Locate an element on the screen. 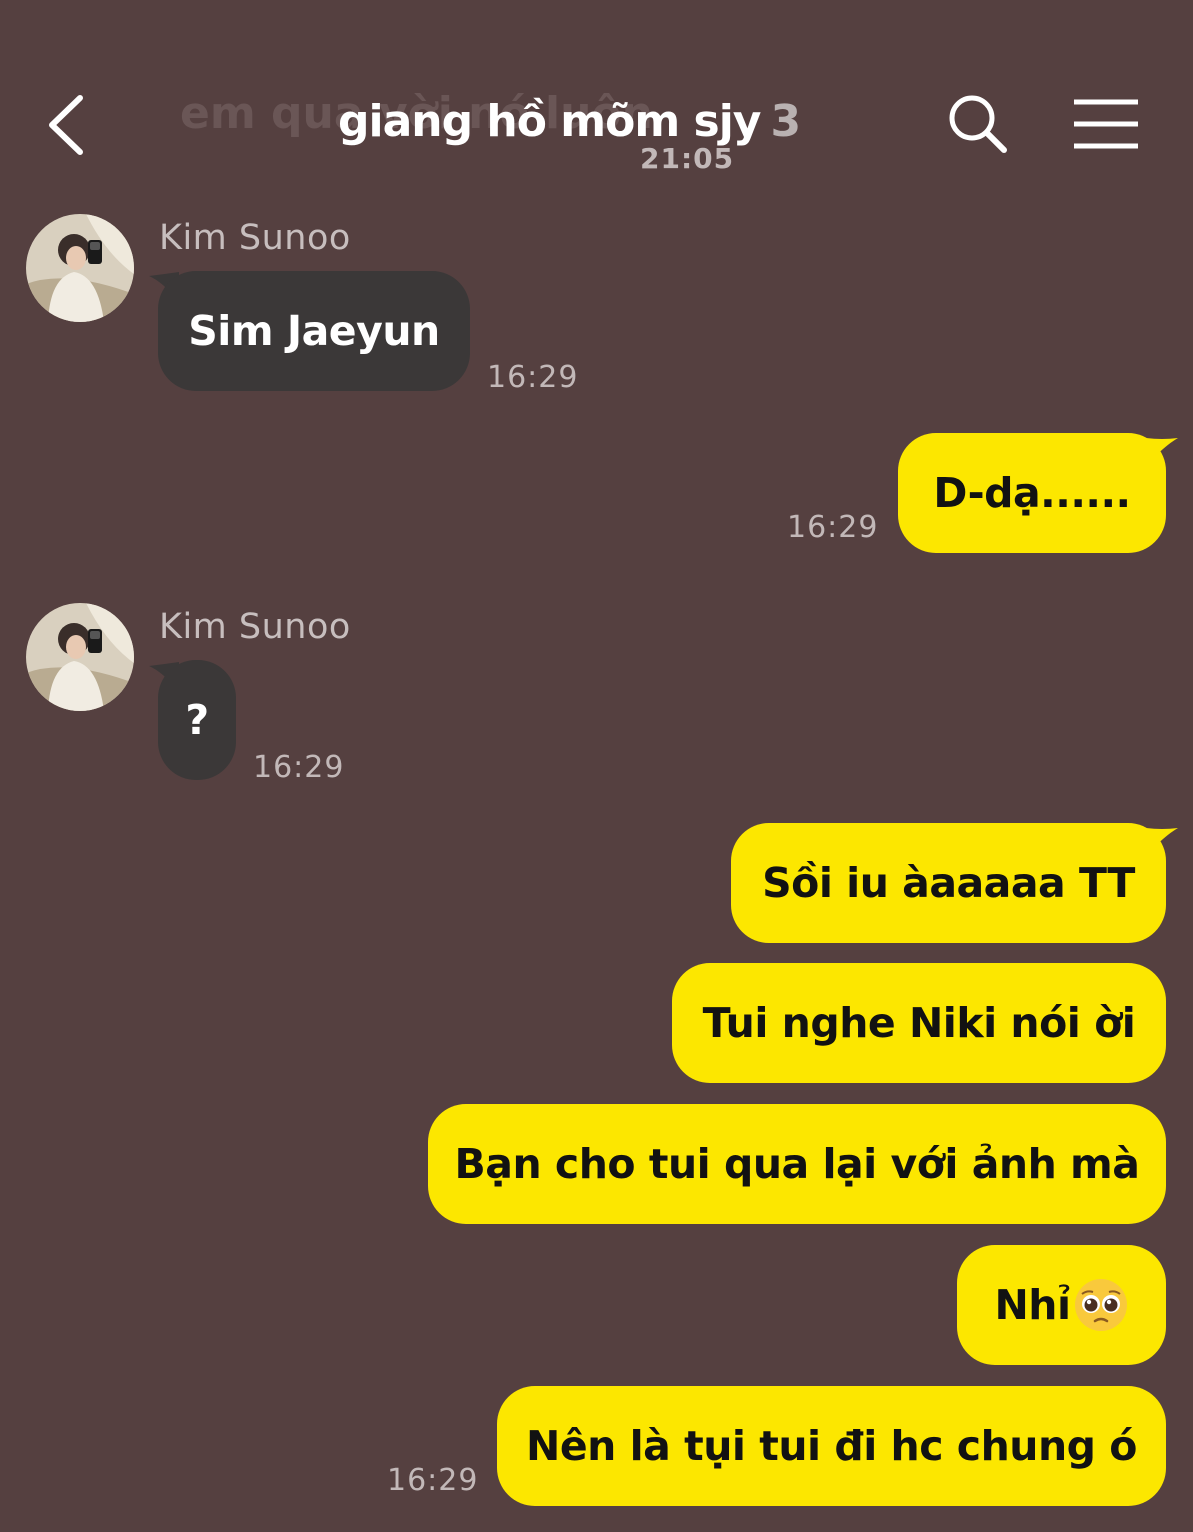 Image resolution: width=1193 pixels, height=1532 pixels. back-icon is located at coordinates (70, 125).